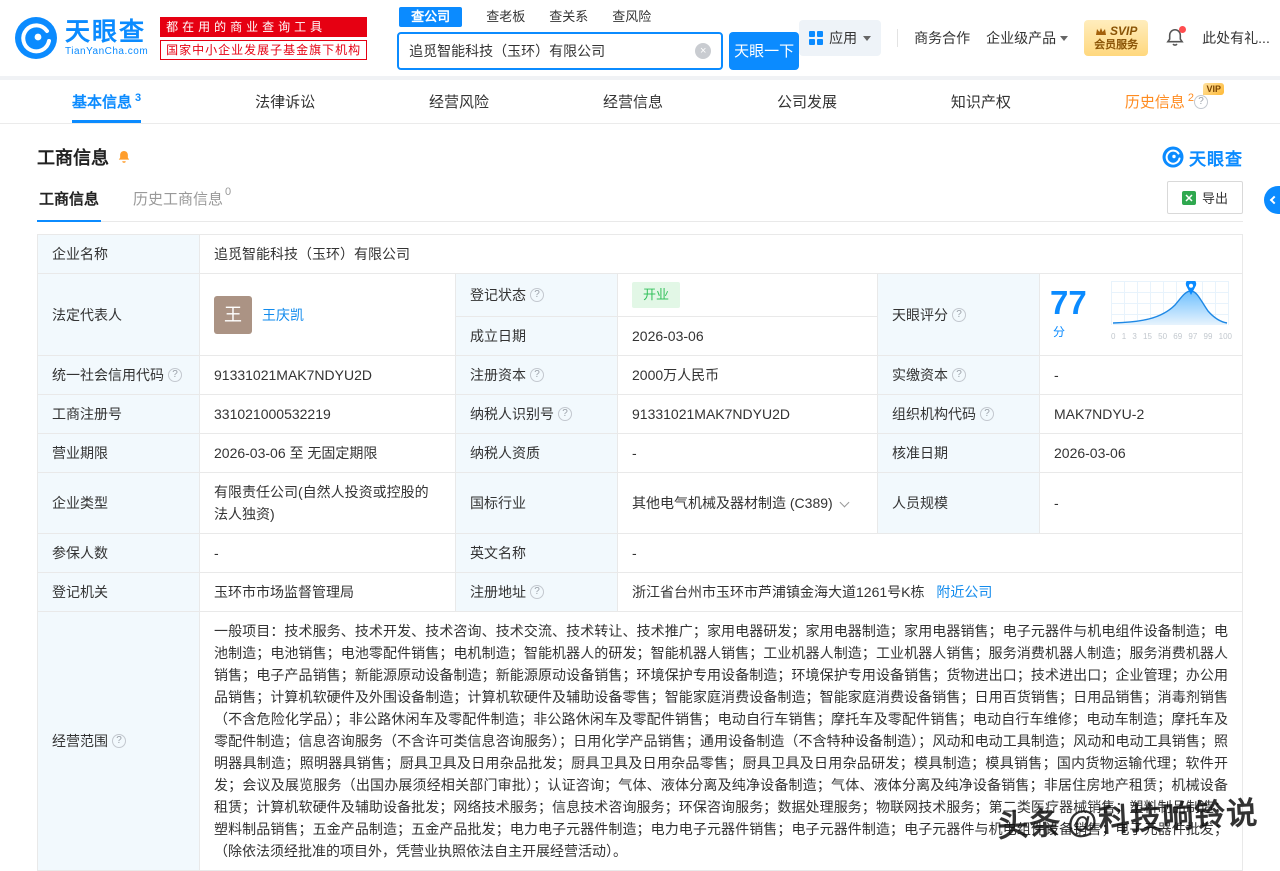 Image resolution: width=1280 pixels, height=871 pixels. Describe the element at coordinates (182, 199) in the screenshot. I see `subtab-history-business-info: 历史工商信息 0` at that location.